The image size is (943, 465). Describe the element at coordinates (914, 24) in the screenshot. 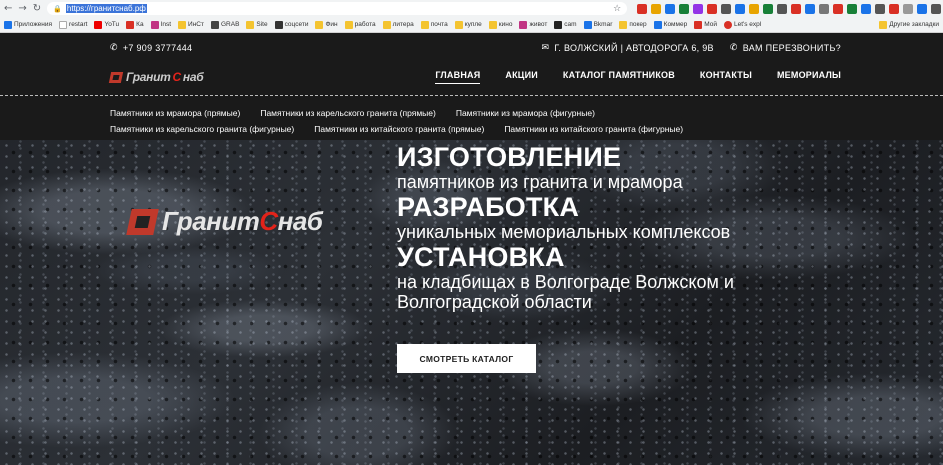

I see `bookmark-label: Другие закладки` at that location.